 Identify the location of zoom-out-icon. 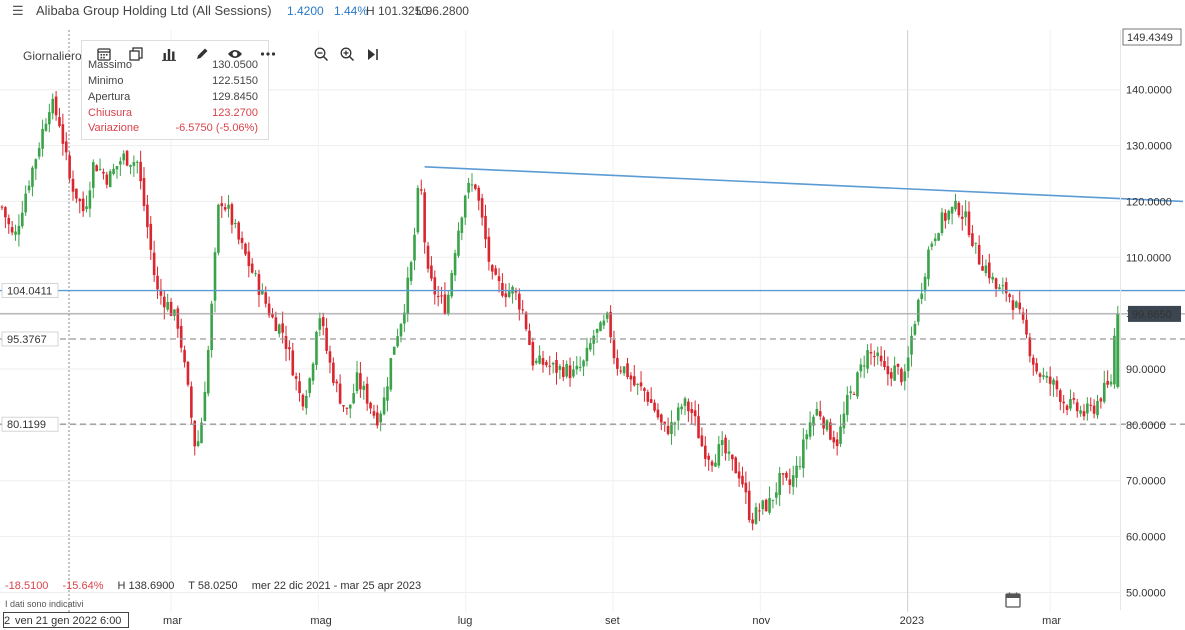
(321, 54).